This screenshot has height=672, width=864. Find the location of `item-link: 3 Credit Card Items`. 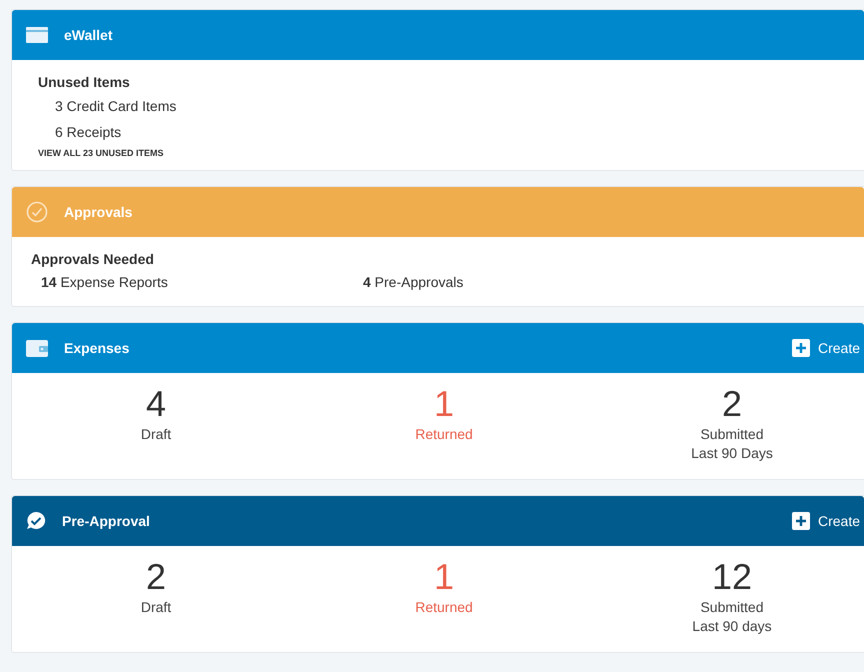

item-link: 3 Credit Card Items is located at coordinates (446, 106).